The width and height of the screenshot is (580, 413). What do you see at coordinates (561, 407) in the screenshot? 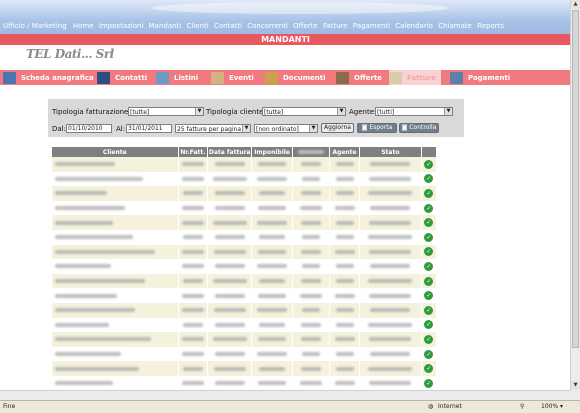
I see `chevron-down-icon: ▾` at bounding box center [561, 407].